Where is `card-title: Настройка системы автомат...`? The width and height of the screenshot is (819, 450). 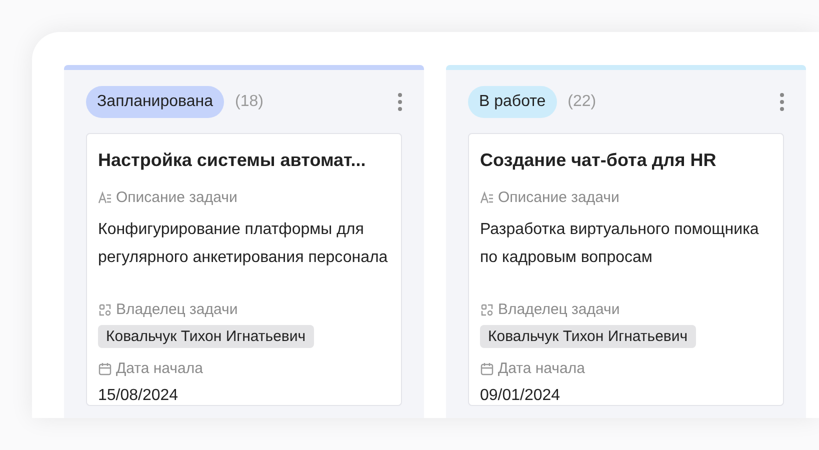
card-title: Настройка системы автомат... is located at coordinates (244, 160).